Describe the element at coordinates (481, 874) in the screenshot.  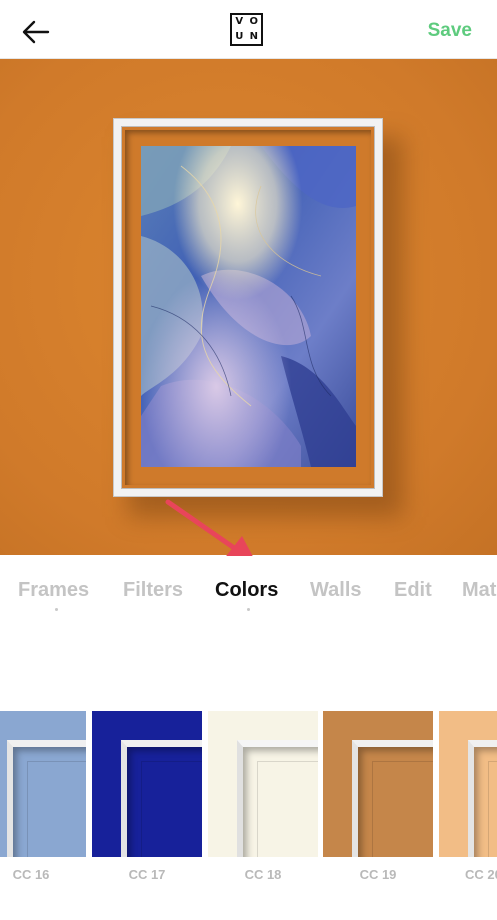
I see `swatch-label: CC 20` at that location.